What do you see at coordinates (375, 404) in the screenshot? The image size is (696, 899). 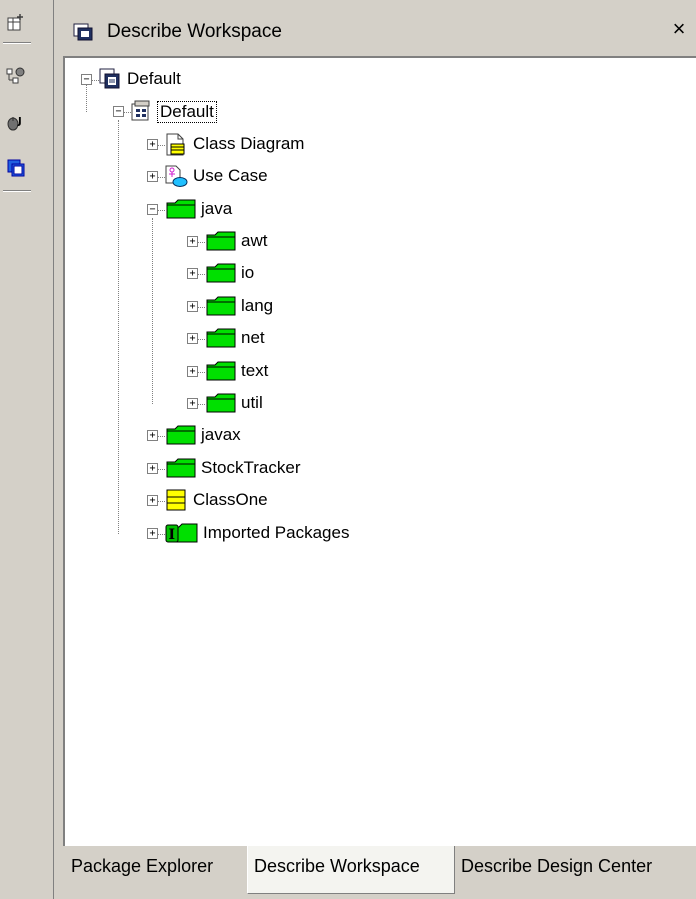 I see `tree-node: + util` at bounding box center [375, 404].